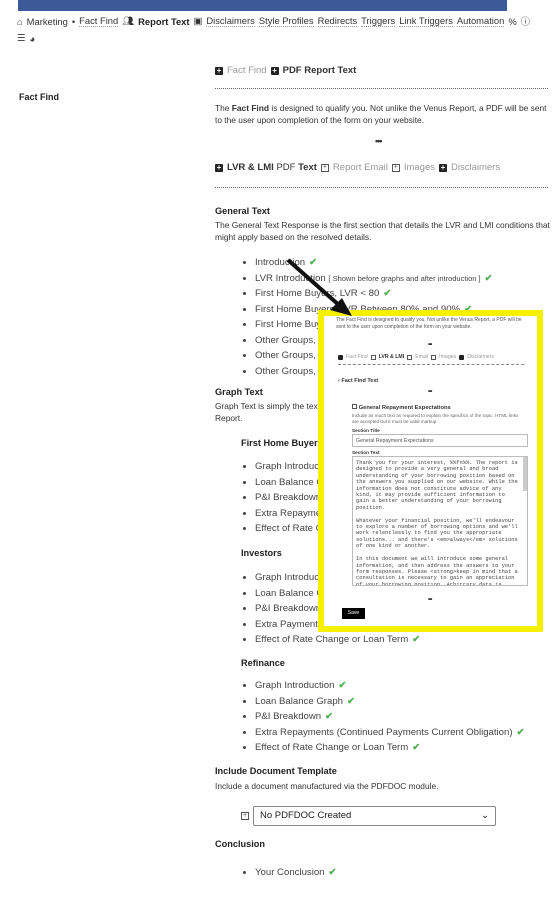  Describe the element at coordinates (247, 70) in the screenshot. I see `tab-fact-find: Fact Find` at that location.